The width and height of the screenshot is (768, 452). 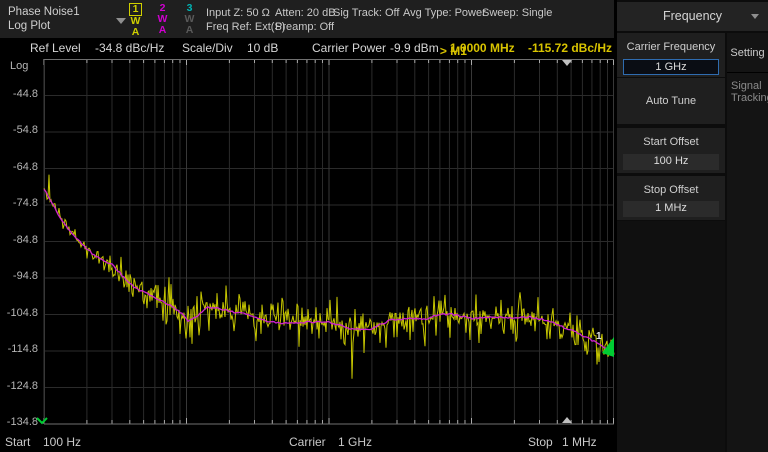 I want to click on tab-signal-tracking: Signal Tracking, so click(x=747, y=88).